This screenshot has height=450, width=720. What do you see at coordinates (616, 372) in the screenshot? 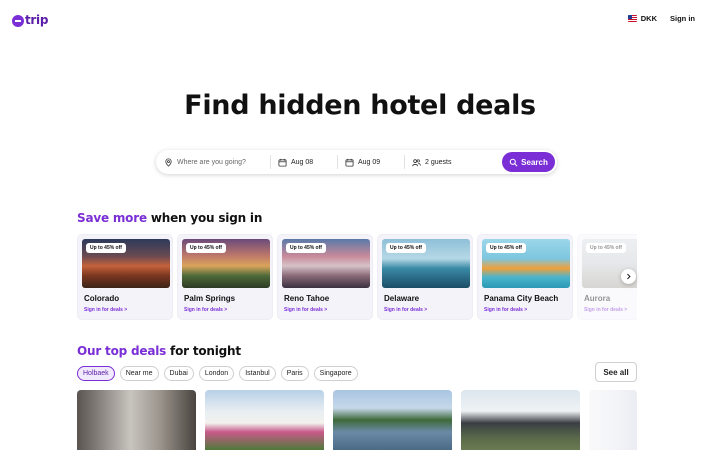
I see `see-all-button: See all` at bounding box center [616, 372].